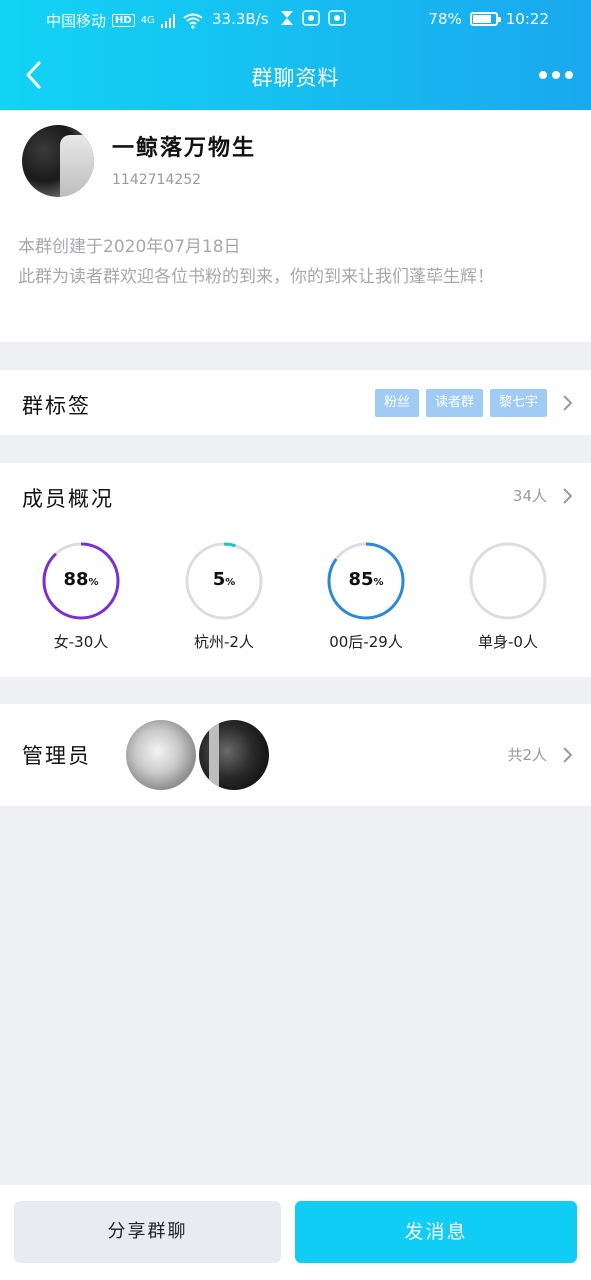 The height and width of the screenshot is (1280, 591). I want to click on stat-value: 85, so click(361, 579).